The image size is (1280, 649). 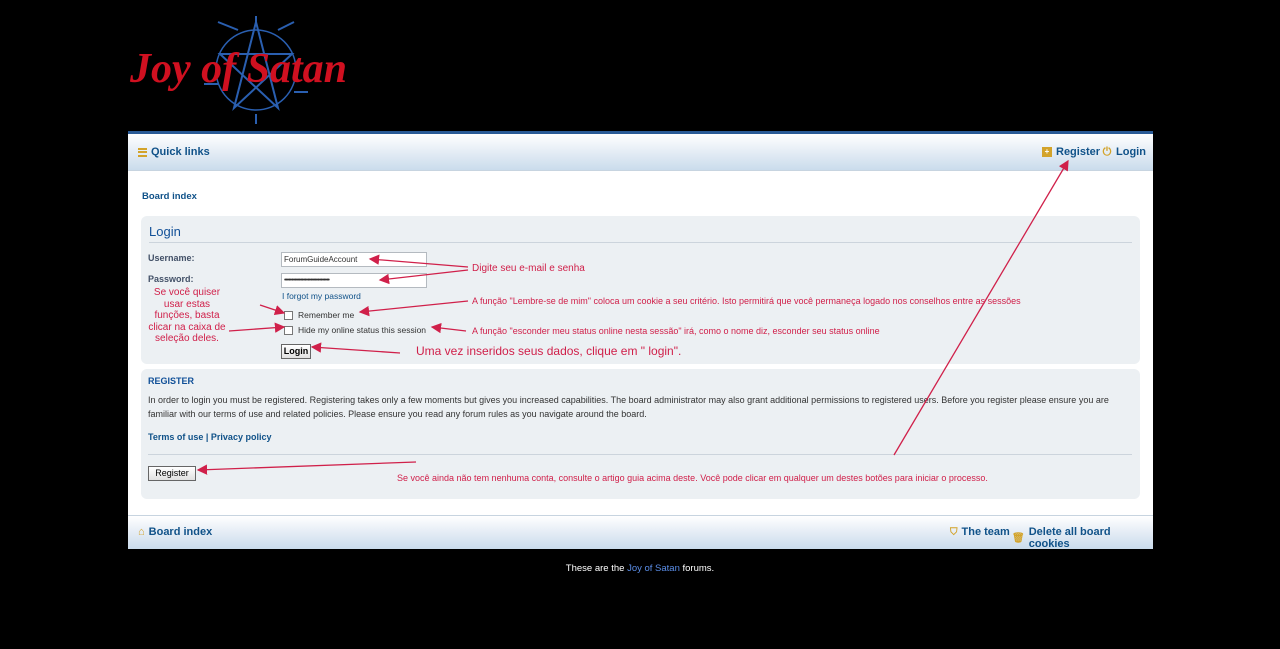 What do you see at coordinates (1047, 152) in the screenshot?
I see `plus-square-icon: +` at bounding box center [1047, 152].